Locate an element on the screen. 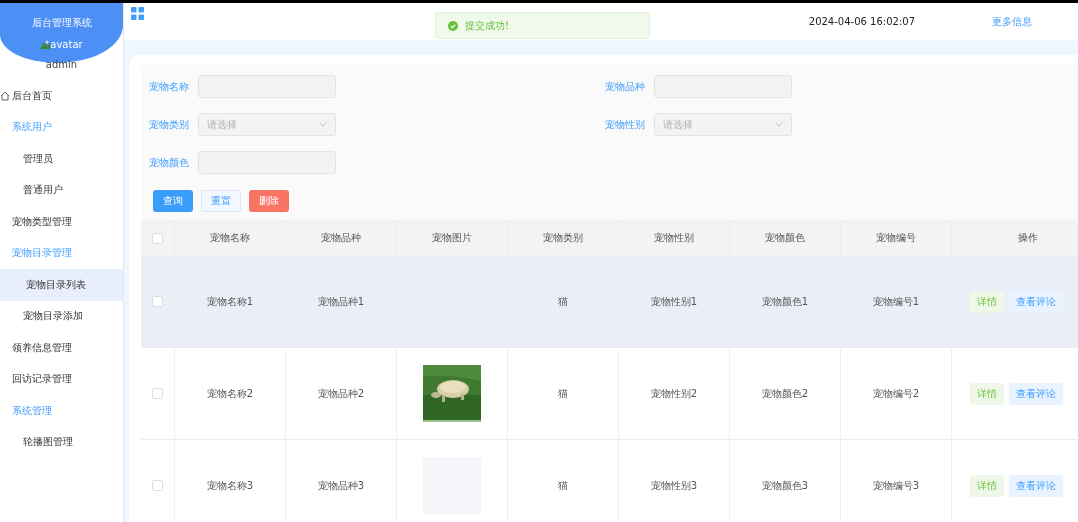  avatar-image: avatar is located at coordinates (61, 44).